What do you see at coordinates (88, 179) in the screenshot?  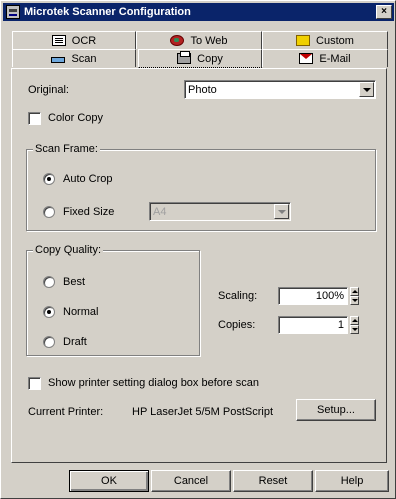 I see `auto-crop-label: Auto Crop` at bounding box center [88, 179].